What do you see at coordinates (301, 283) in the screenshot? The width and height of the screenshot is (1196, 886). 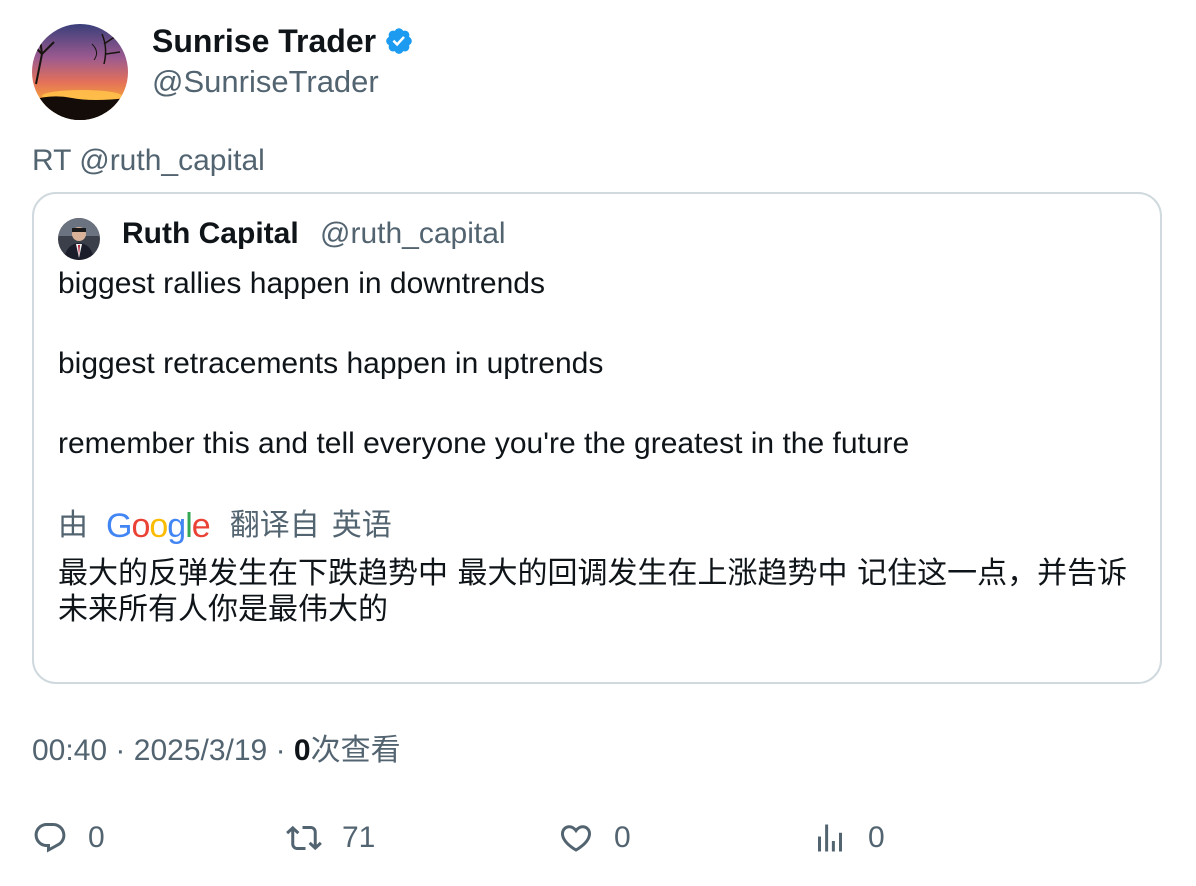 I see `quoted-text-line: biggest rallies happen in downtrends` at bounding box center [301, 283].